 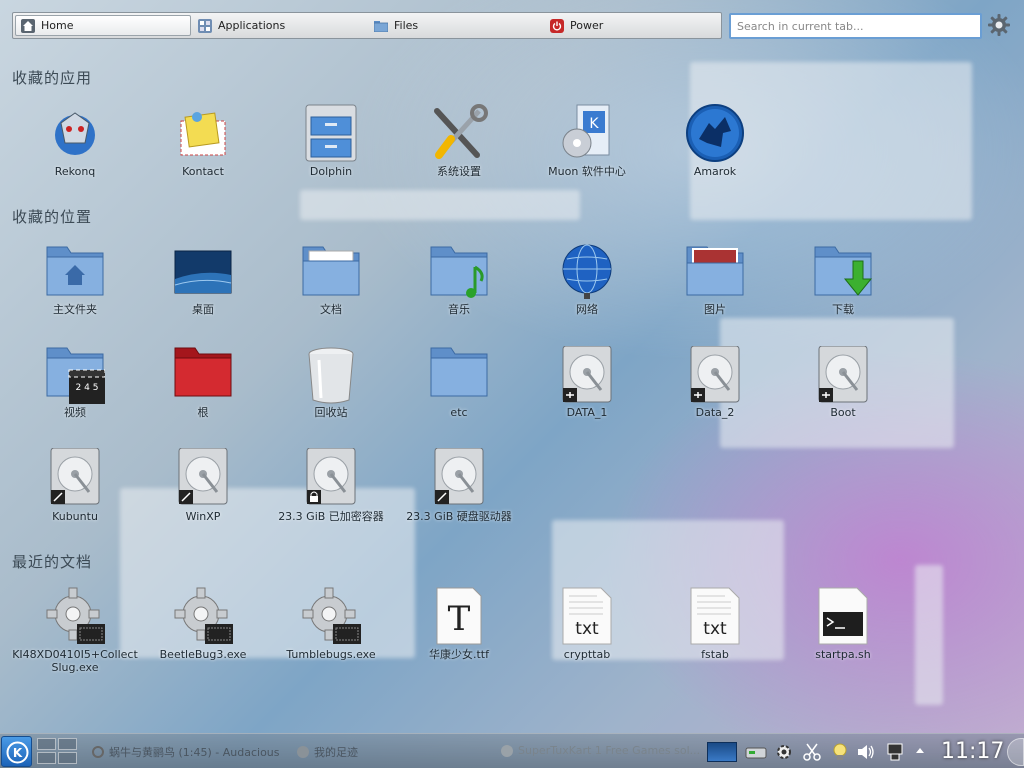 I want to click on app-item-muon: K Muon 软件中心, so click(x=587, y=151).